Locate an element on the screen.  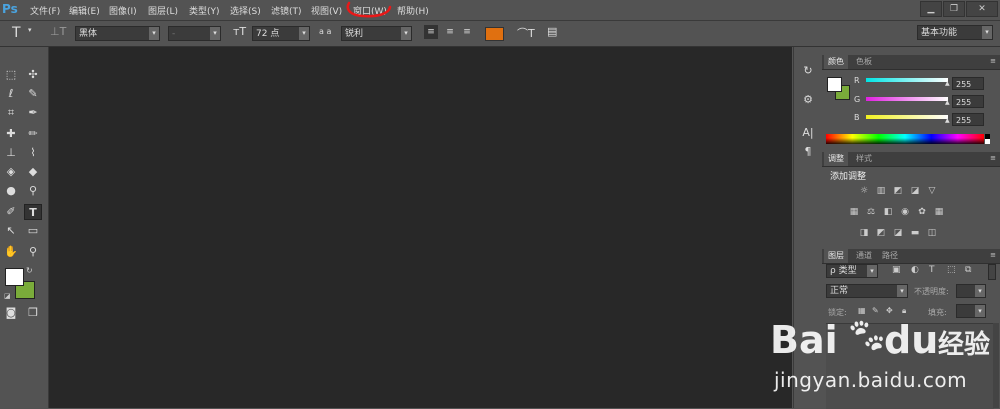
default-colors-icon: ◪ is located at coordinates (7, 296).